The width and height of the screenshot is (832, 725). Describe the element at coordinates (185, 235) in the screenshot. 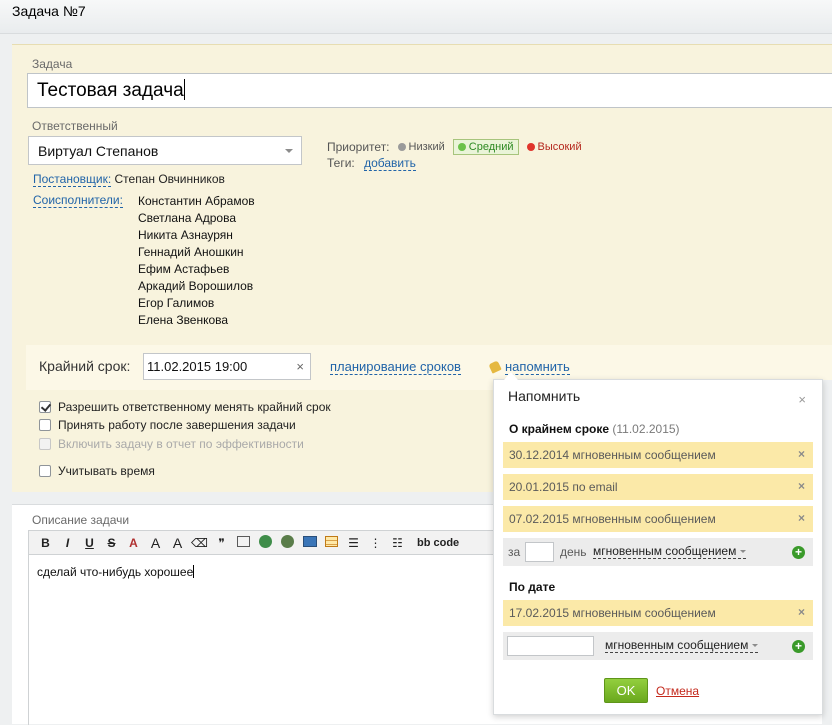

I see `list-item: Никита Азнаурян` at that location.